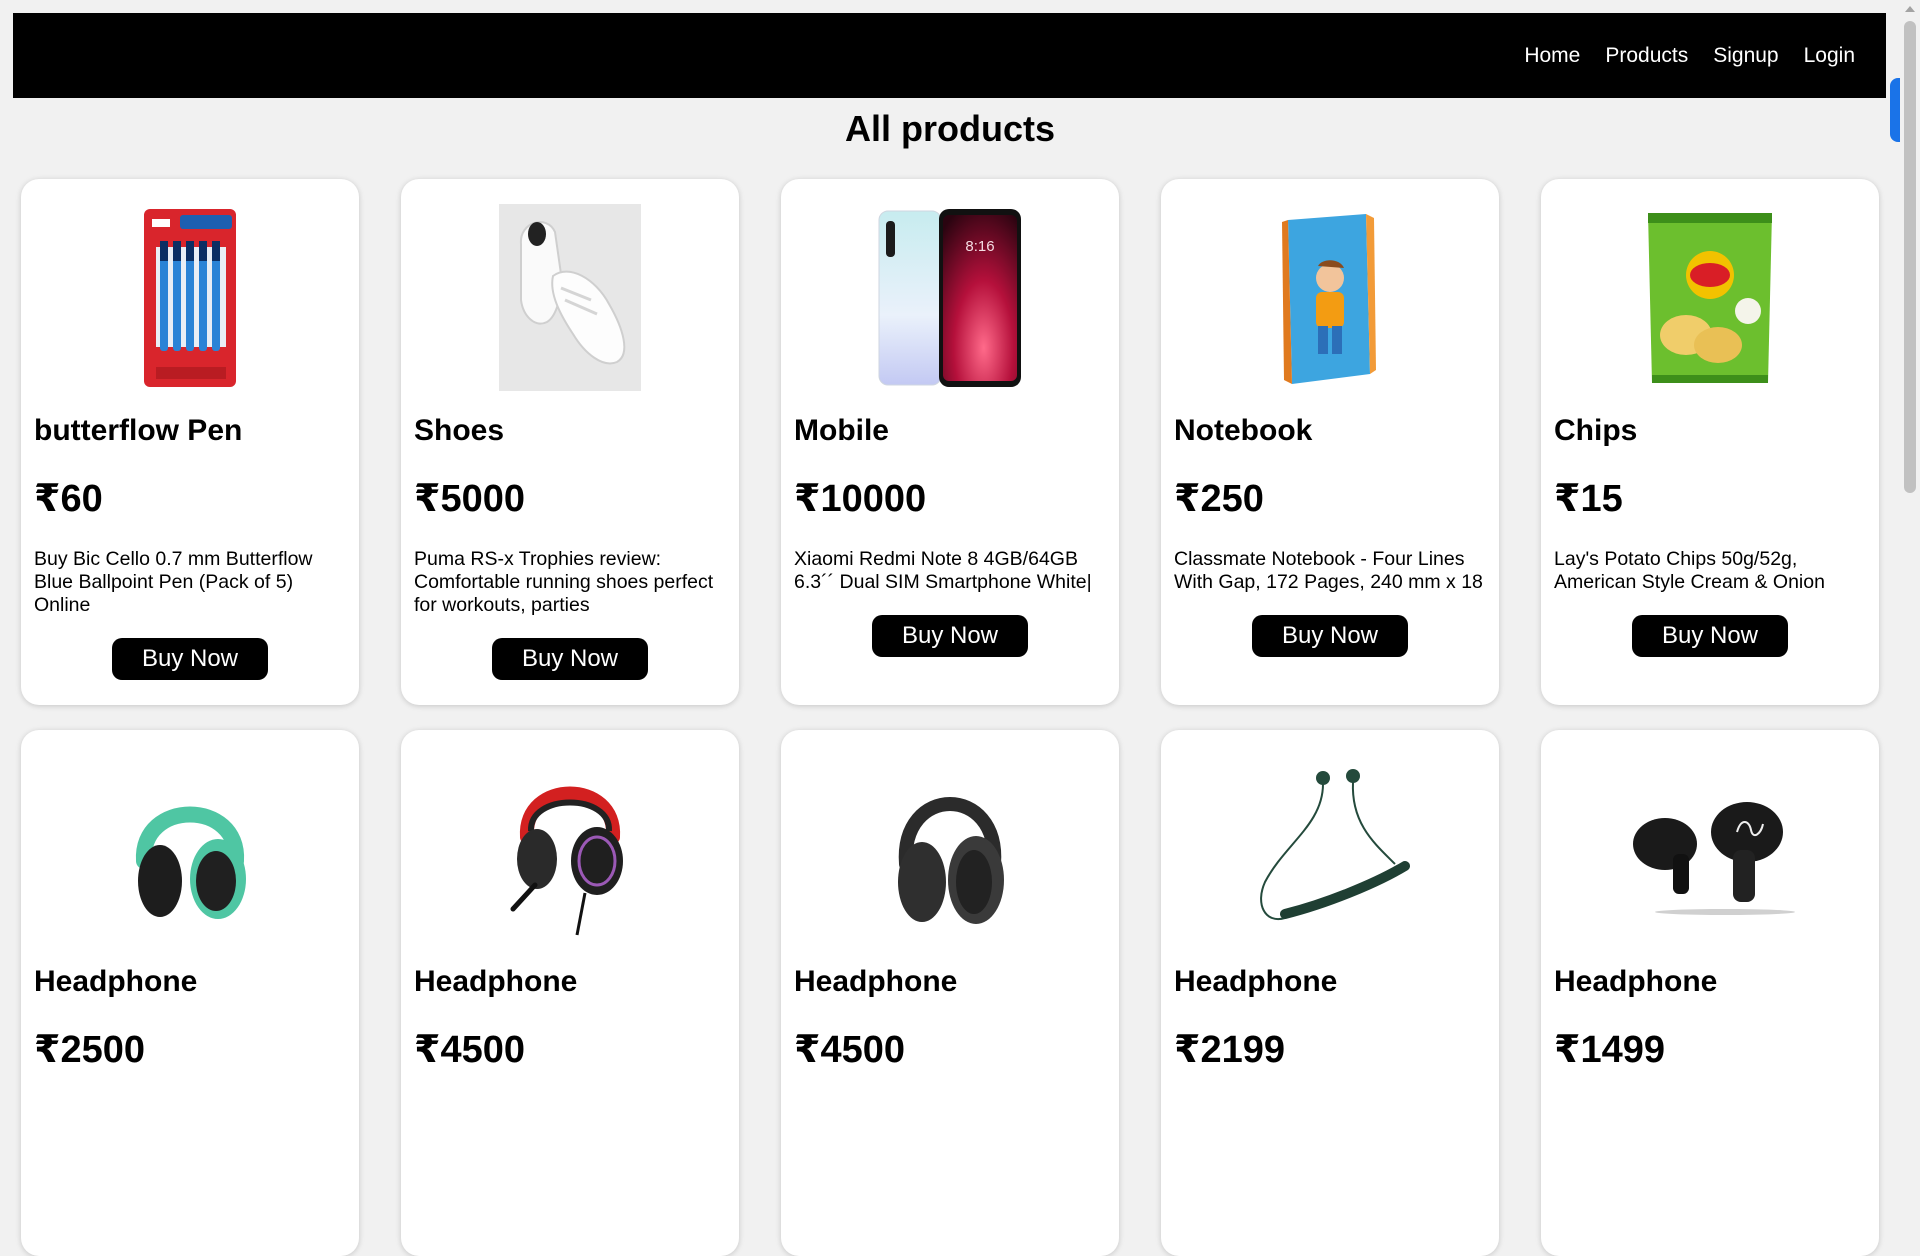 This screenshot has height=1256, width=1920. What do you see at coordinates (190, 848) in the screenshot?
I see `green-headphone-image` at bounding box center [190, 848].